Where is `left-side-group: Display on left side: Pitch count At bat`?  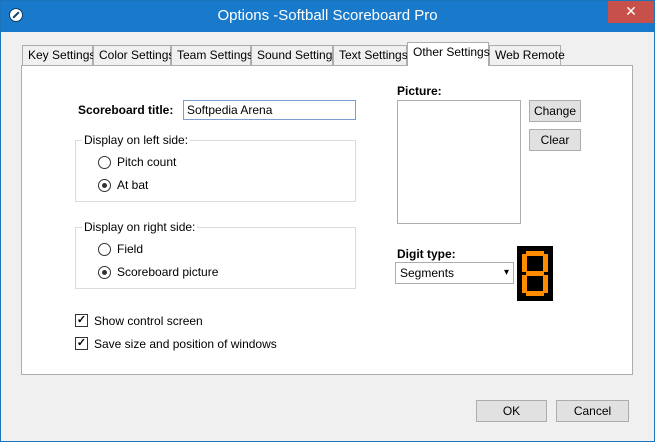
left-side-group: Display on left side: Pitch count At bat is located at coordinates (215, 167).